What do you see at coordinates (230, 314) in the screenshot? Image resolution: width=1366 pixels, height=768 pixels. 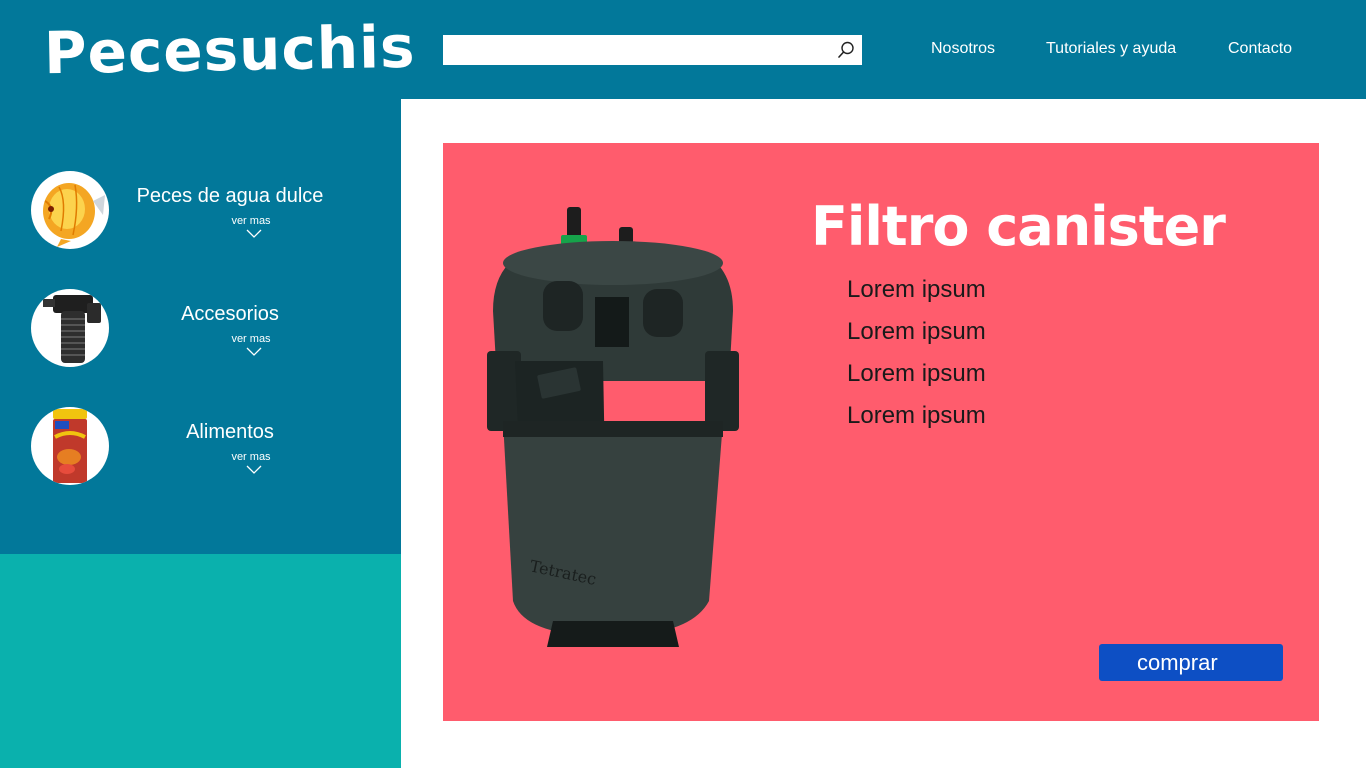 I see `category-label: Accesorios` at bounding box center [230, 314].